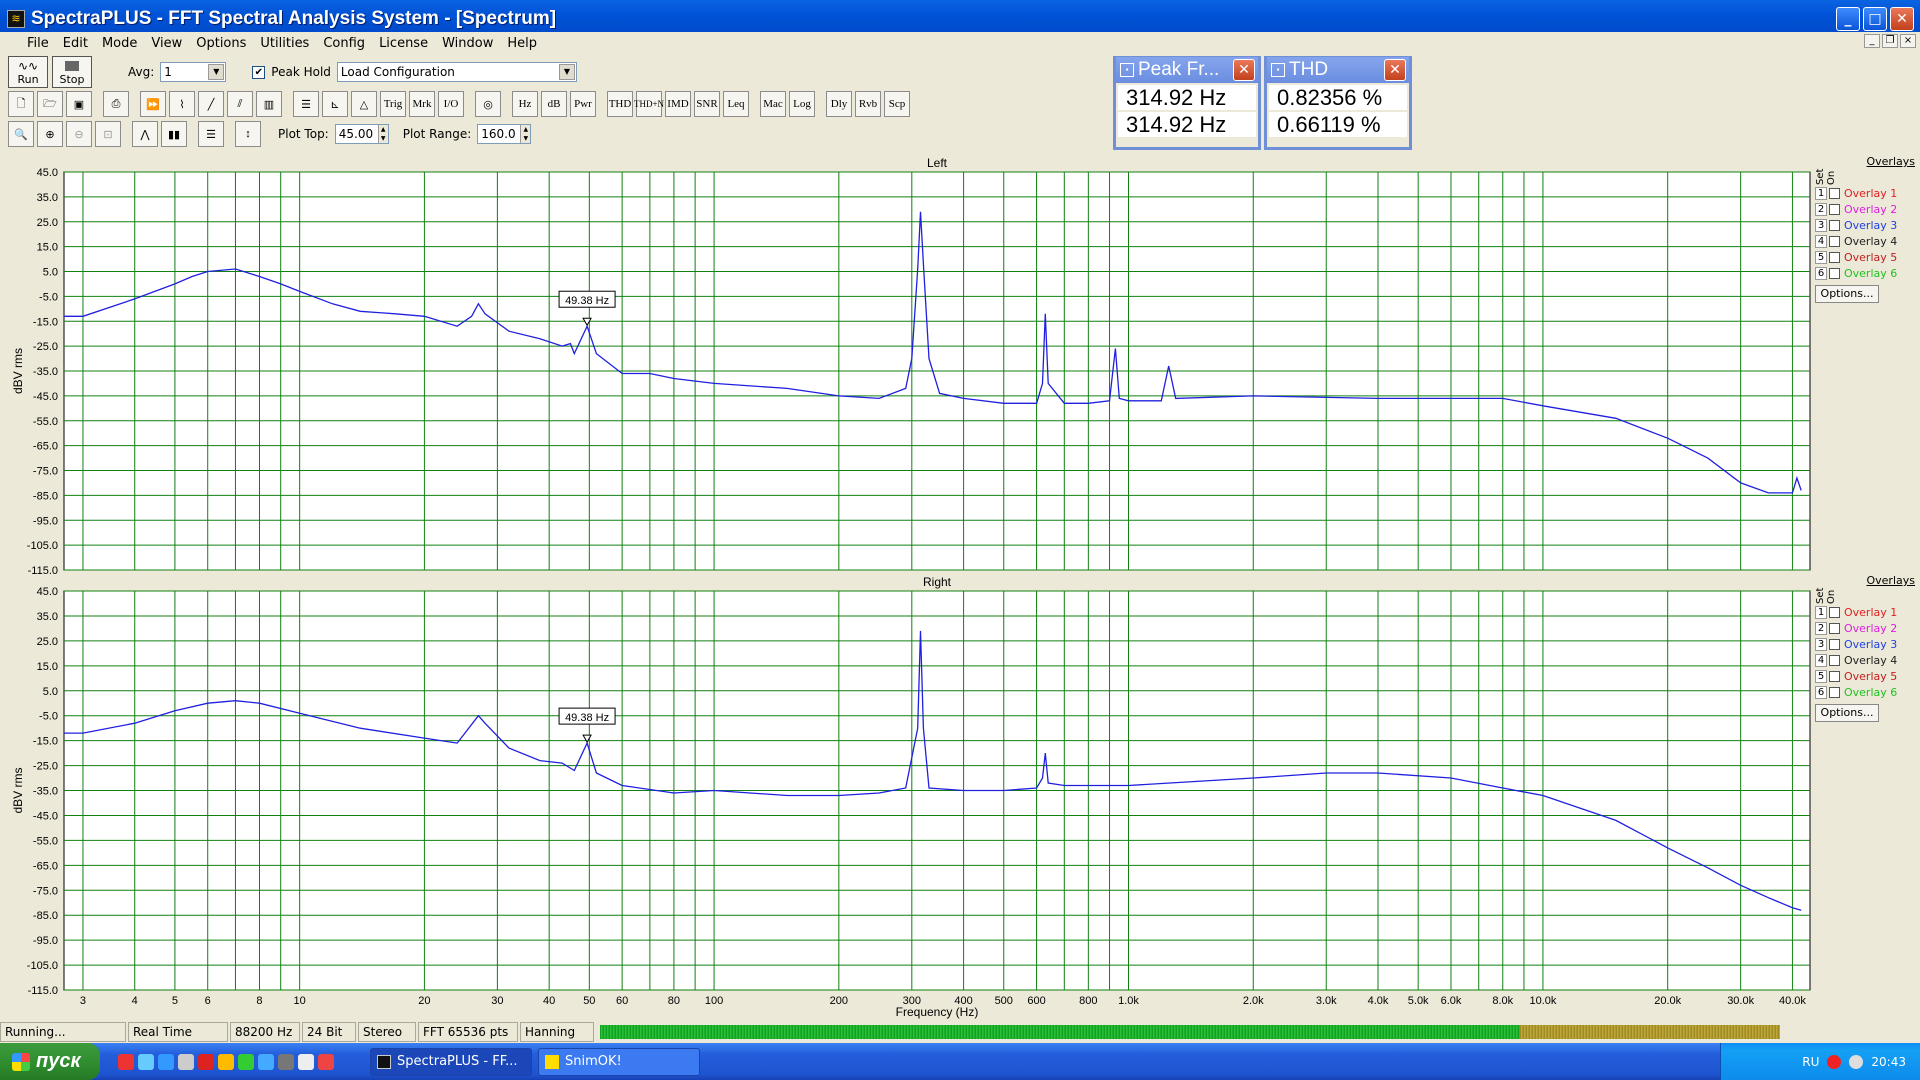 The image size is (1920, 1080). I want to click on thd-meter: ▪ THD ✕ 0.82356 % 0.66119 %, so click(1338, 103).